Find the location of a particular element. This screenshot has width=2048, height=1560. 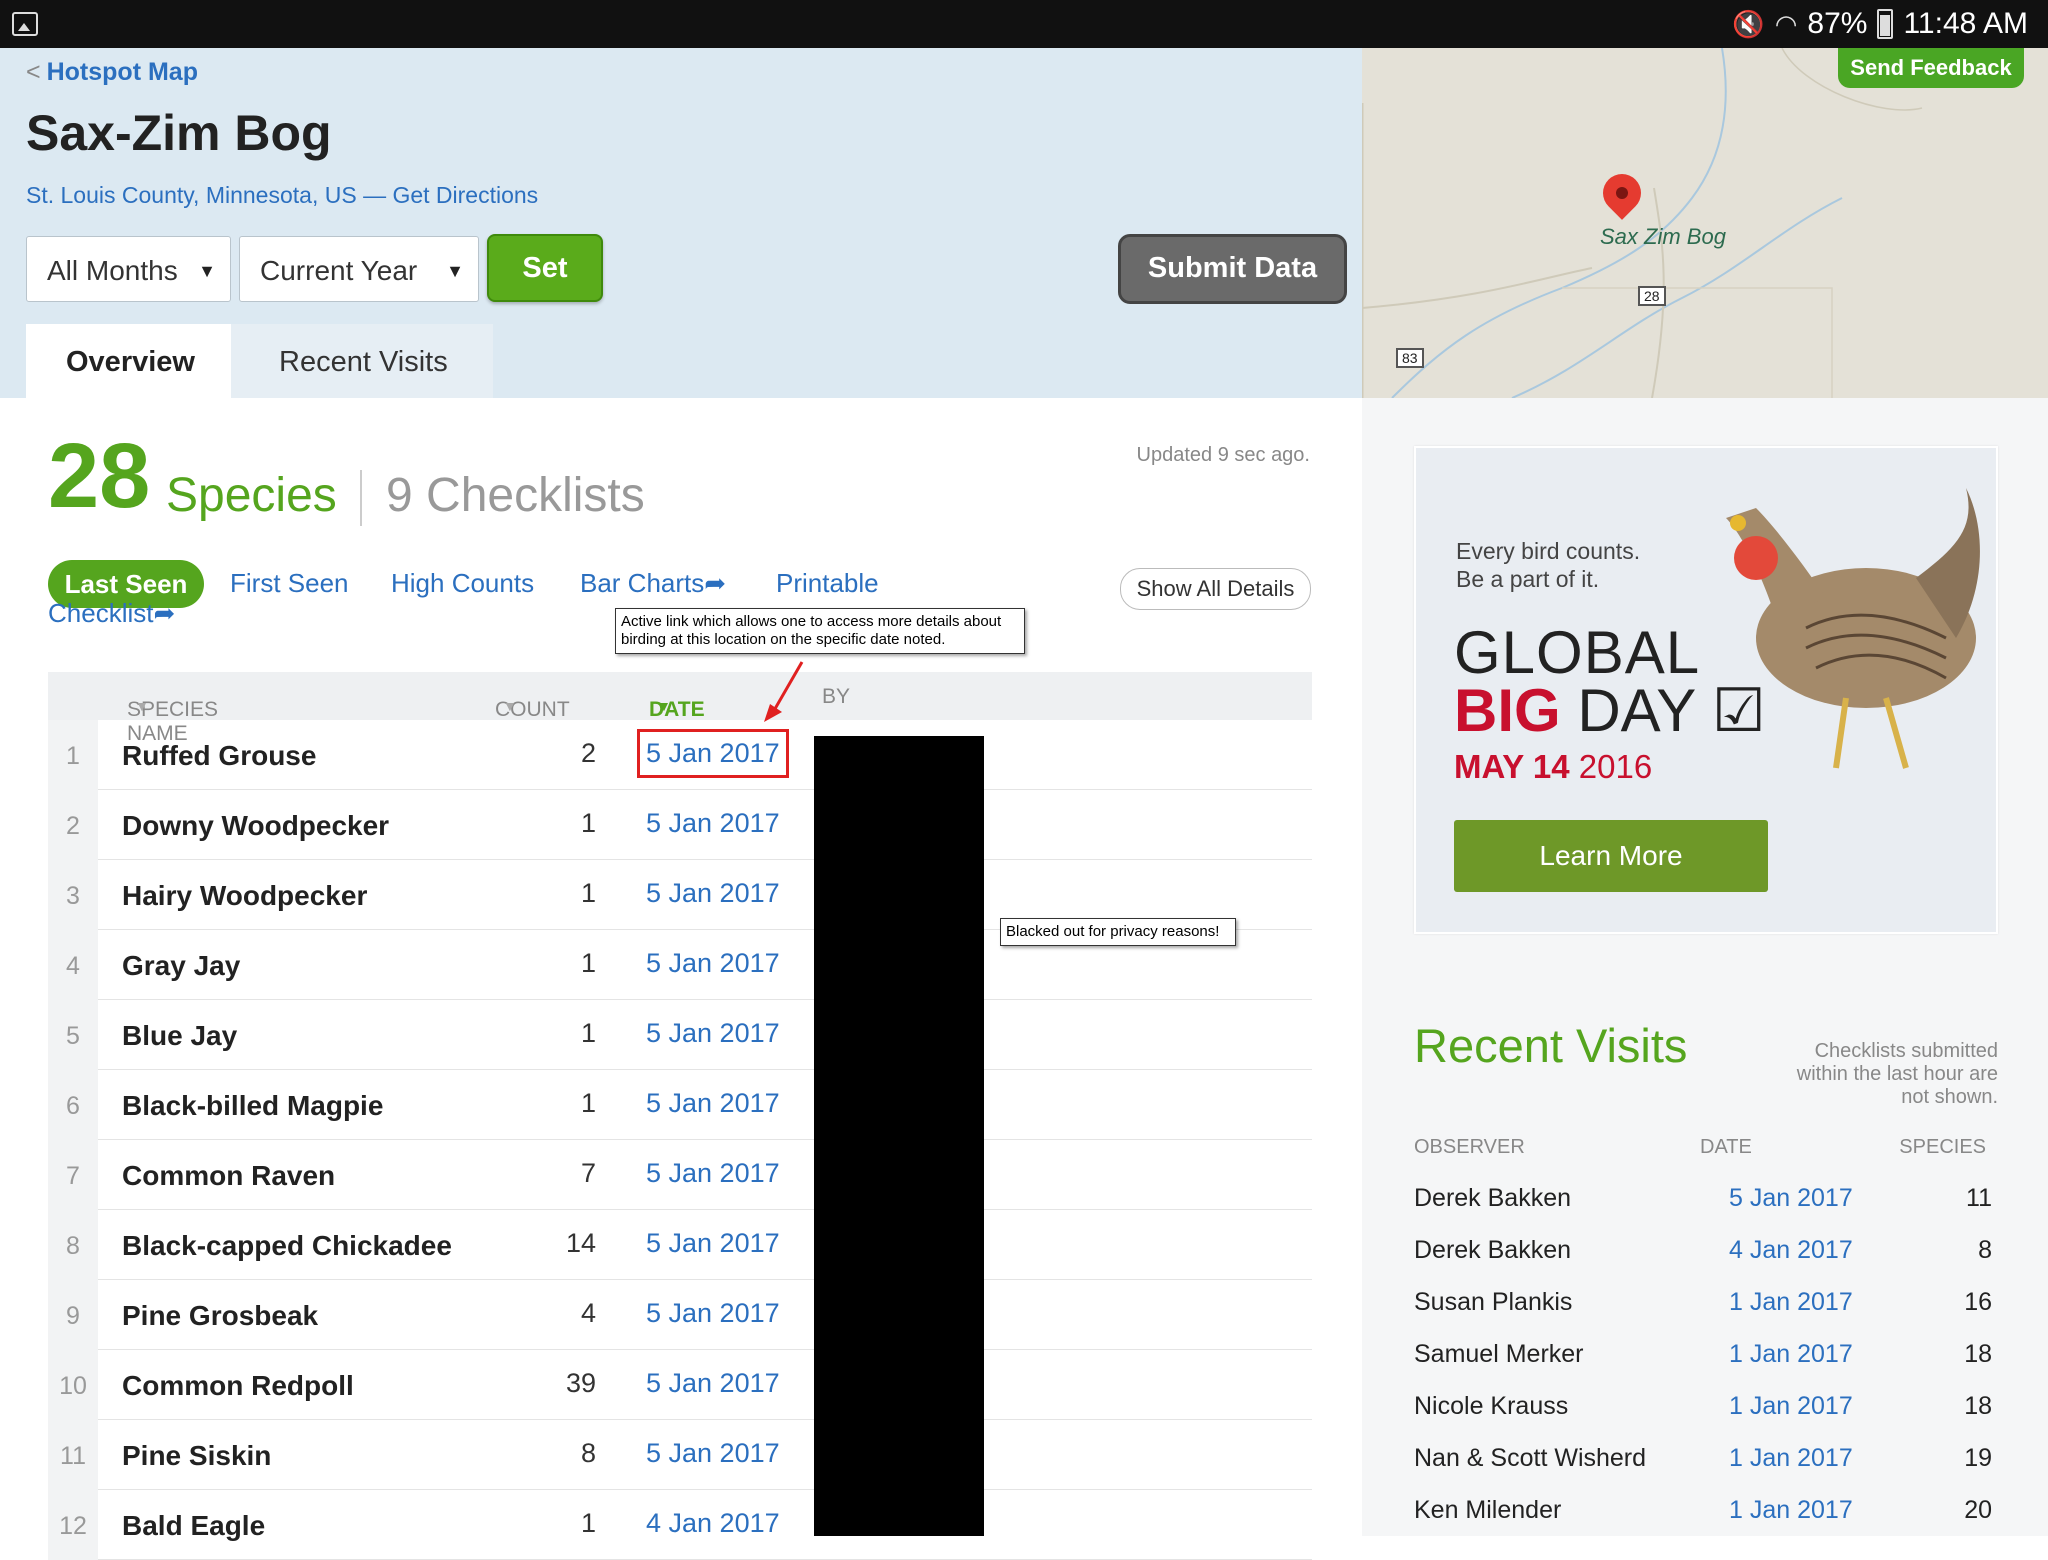

view-checklist: Checklist➦ is located at coordinates (111, 613).